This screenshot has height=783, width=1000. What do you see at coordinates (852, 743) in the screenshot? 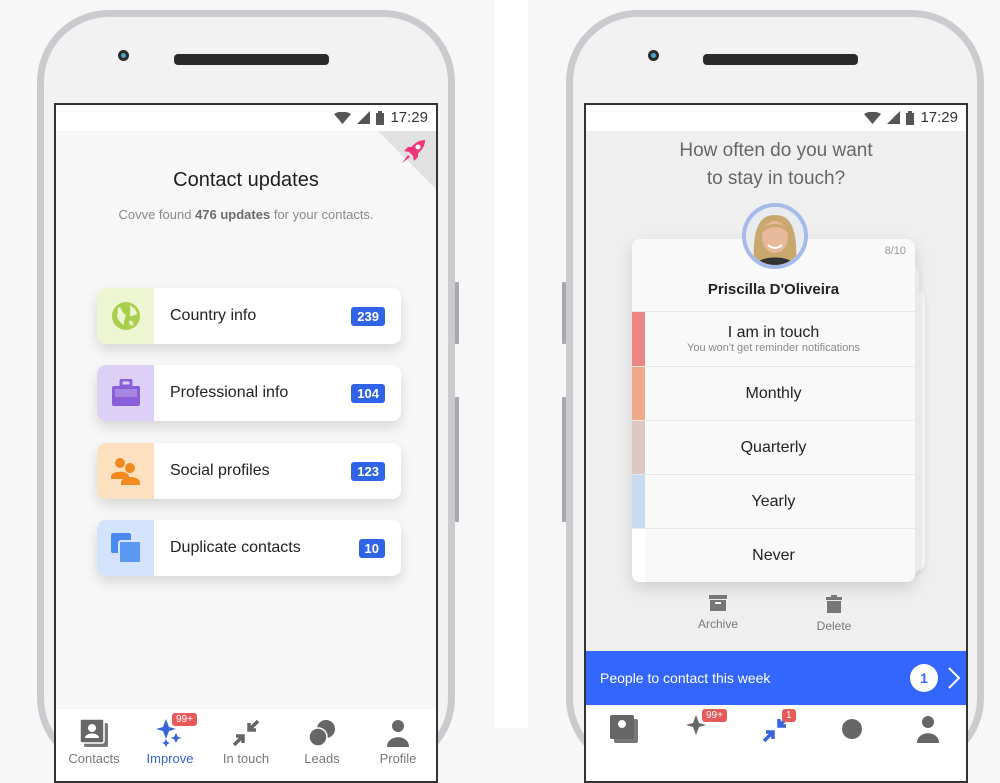
I see `nav-leads` at bounding box center [852, 743].